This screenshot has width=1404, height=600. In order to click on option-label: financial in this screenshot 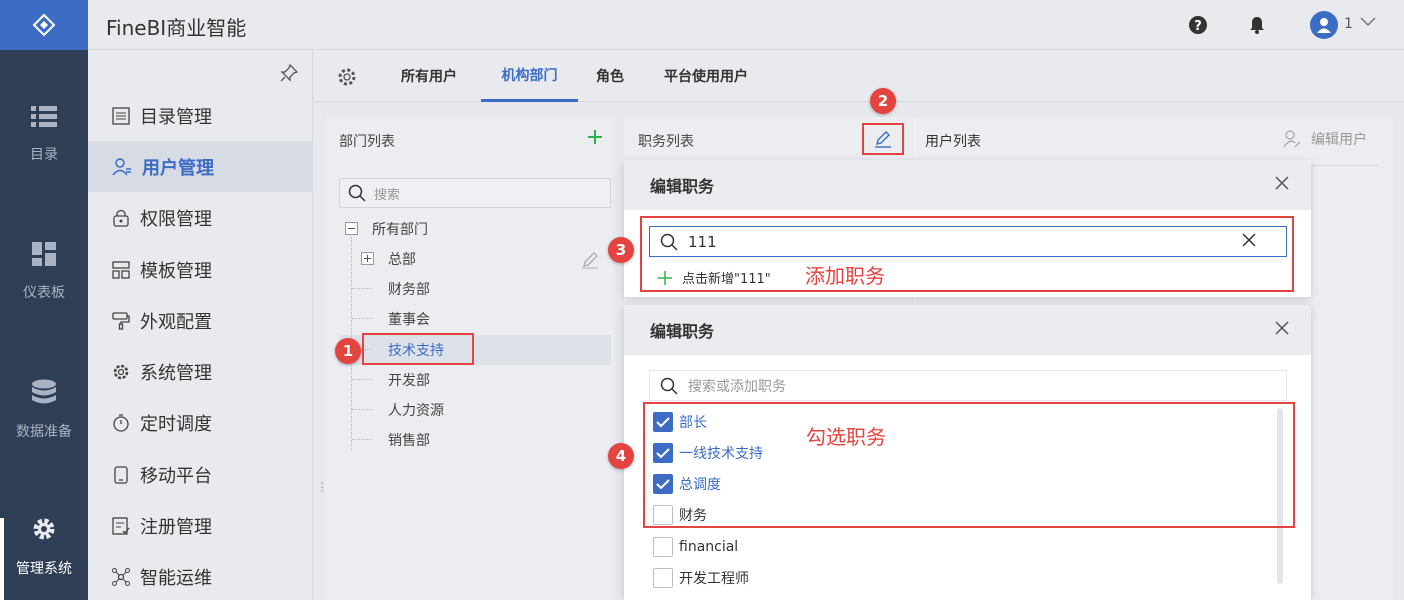, I will do `click(709, 547)`.